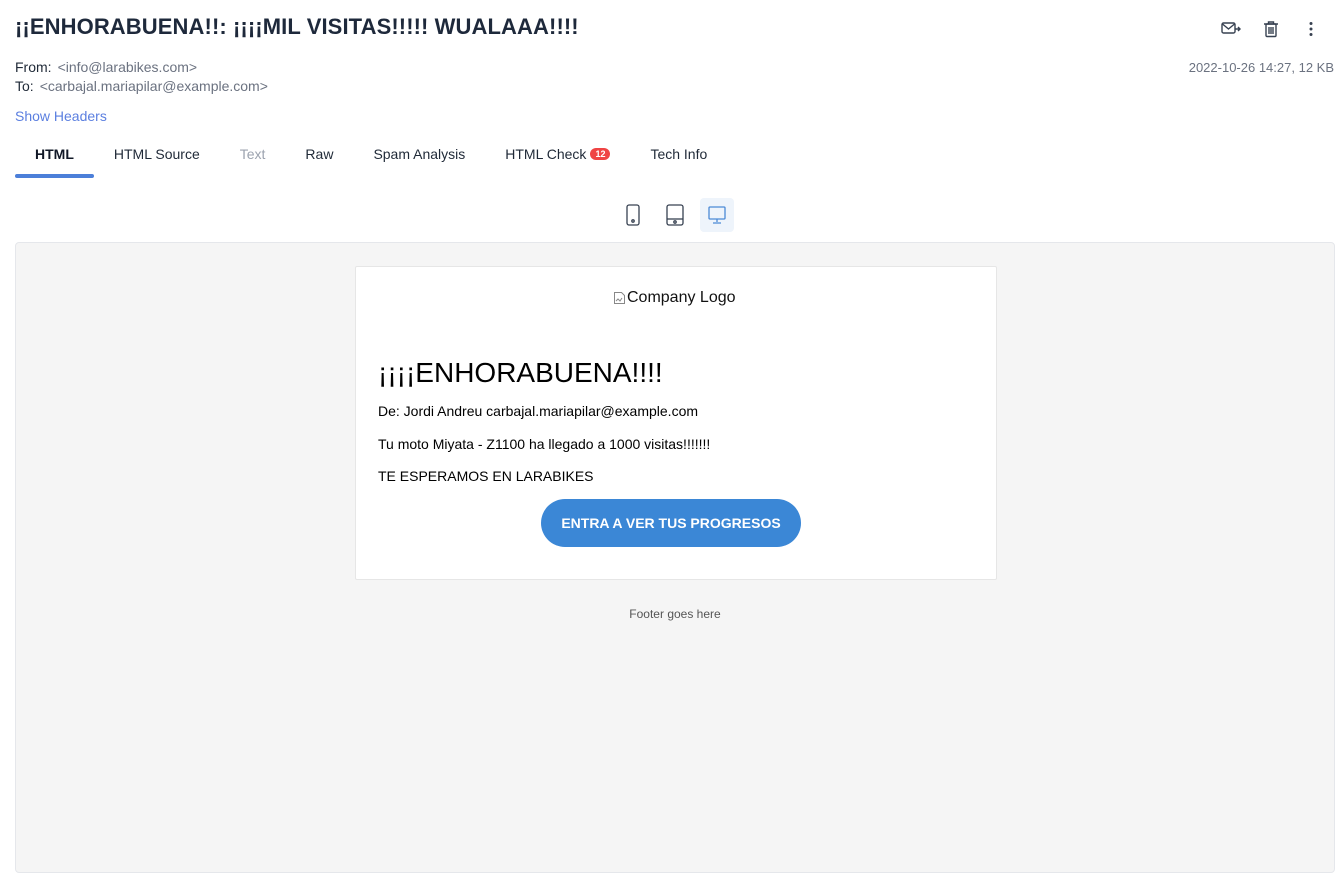  Describe the element at coordinates (156, 154) in the screenshot. I see `tab-label: HTML Source` at that location.